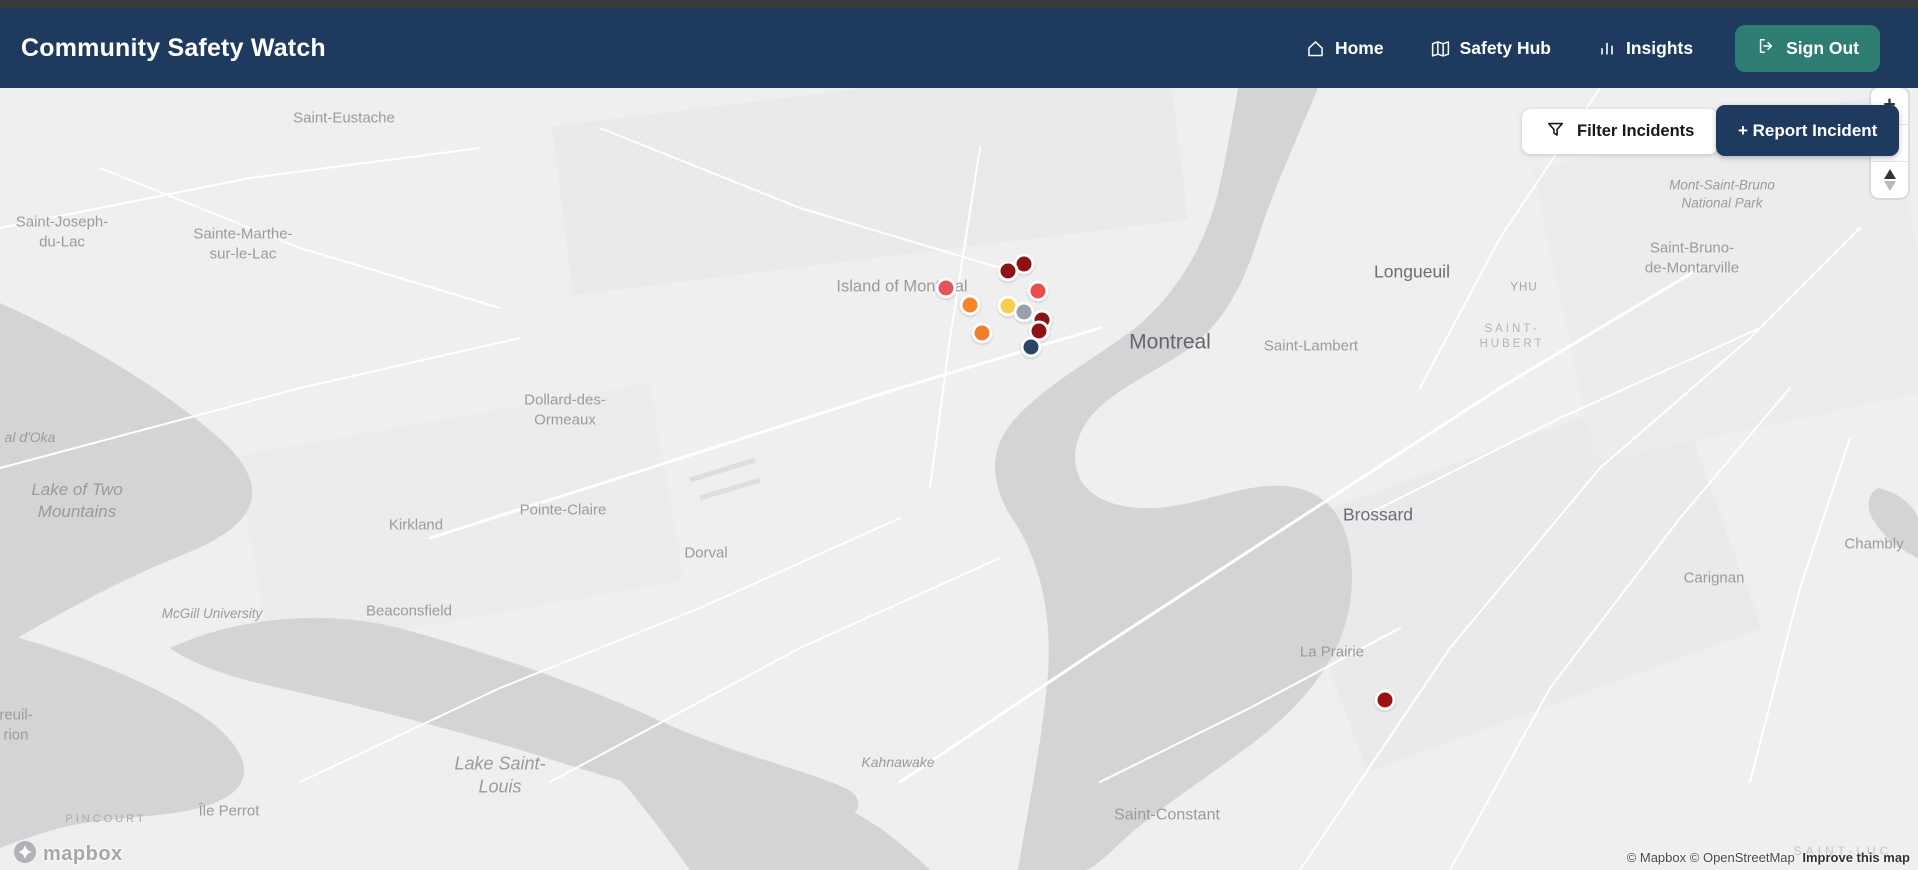  I want to click on mapbox-pin-icon, so click(25, 854).